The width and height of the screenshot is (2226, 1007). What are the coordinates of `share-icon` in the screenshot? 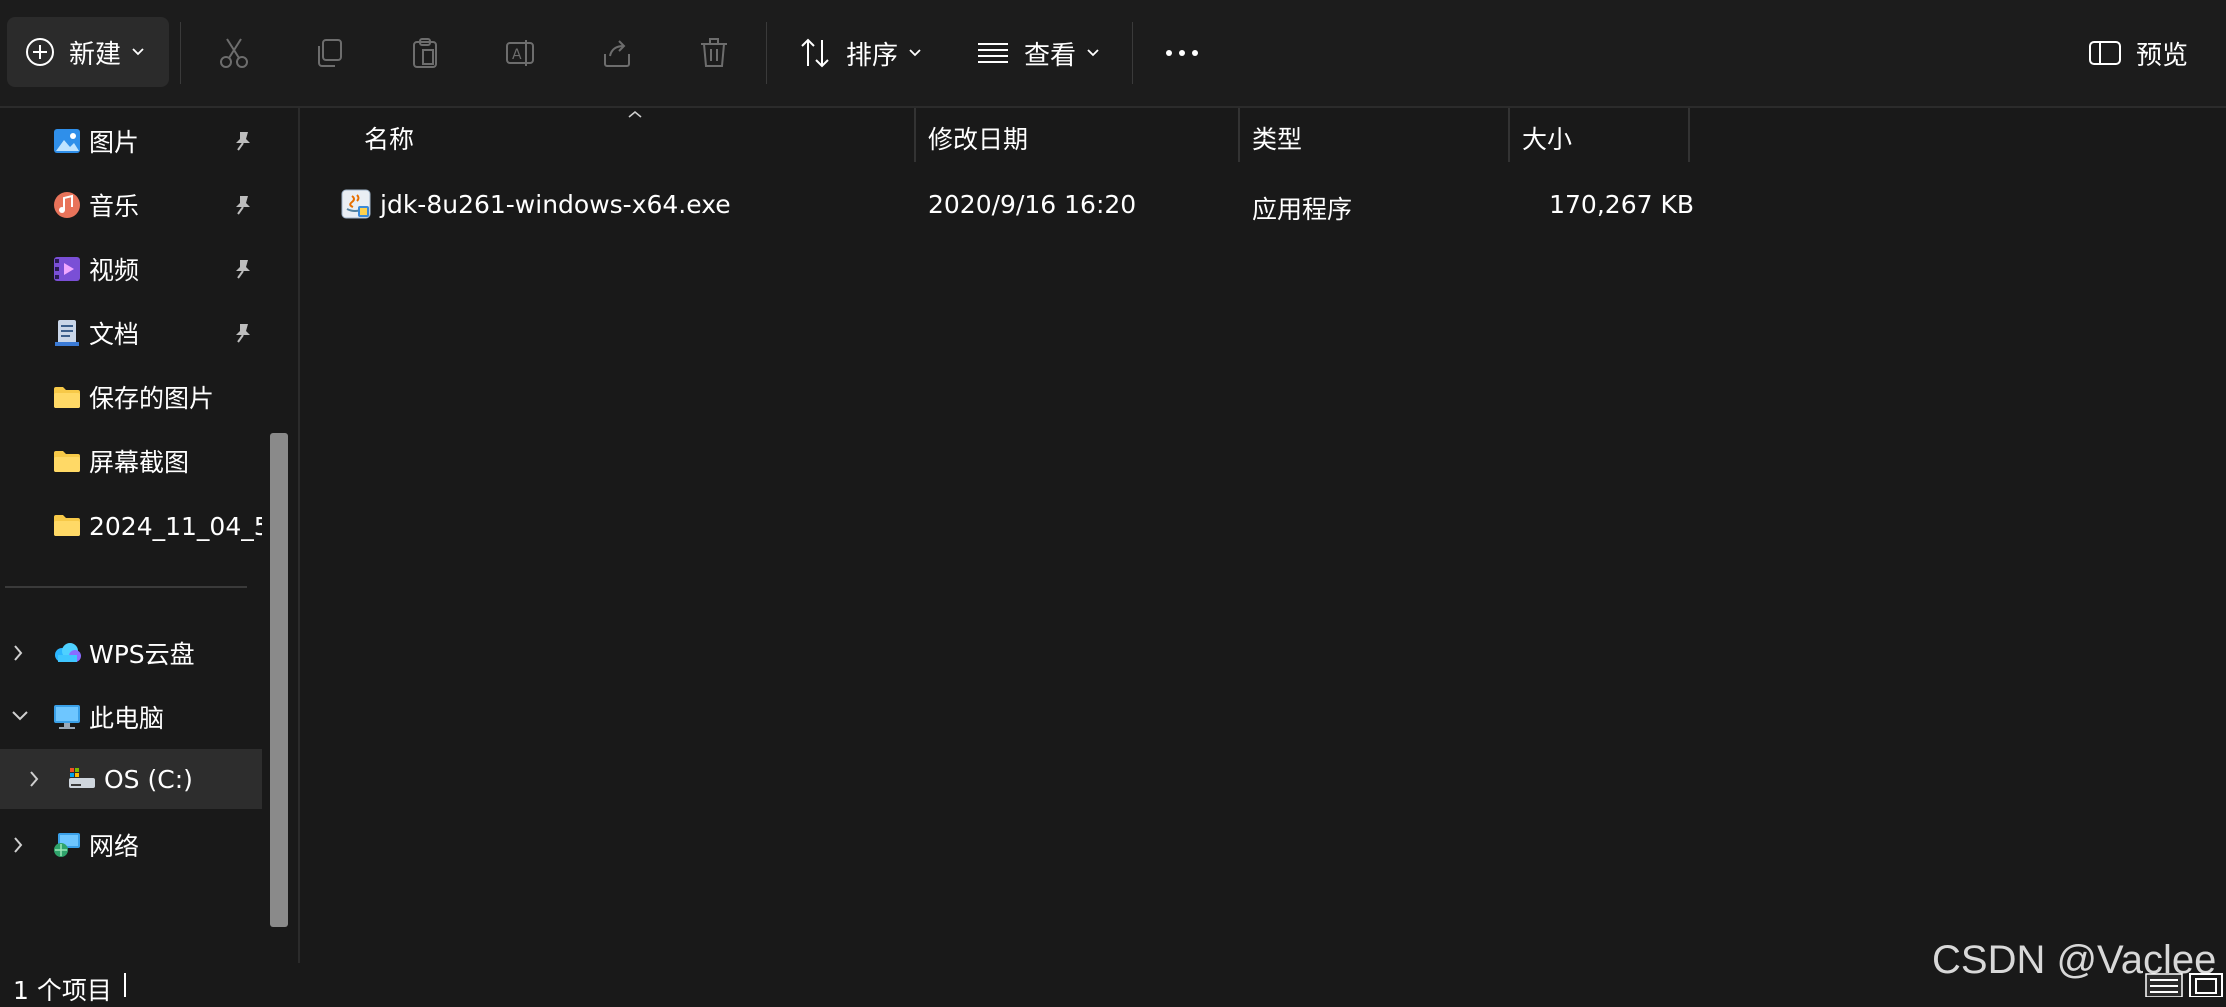 It's located at (617, 53).